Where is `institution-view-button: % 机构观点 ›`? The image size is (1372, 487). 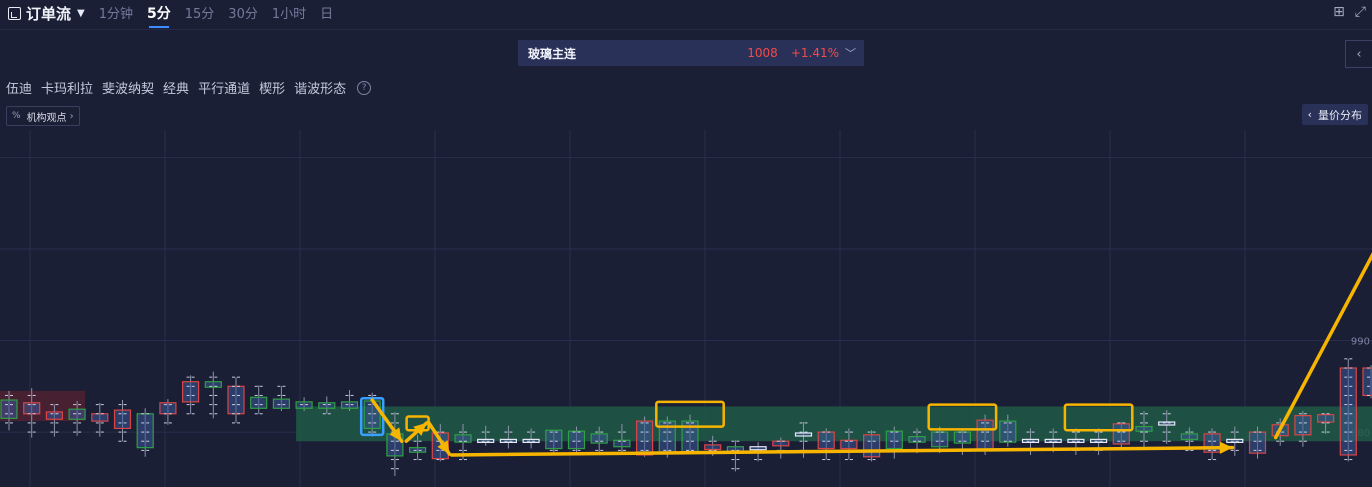
institution-view-button: % 机构观点 › is located at coordinates (43, 116).